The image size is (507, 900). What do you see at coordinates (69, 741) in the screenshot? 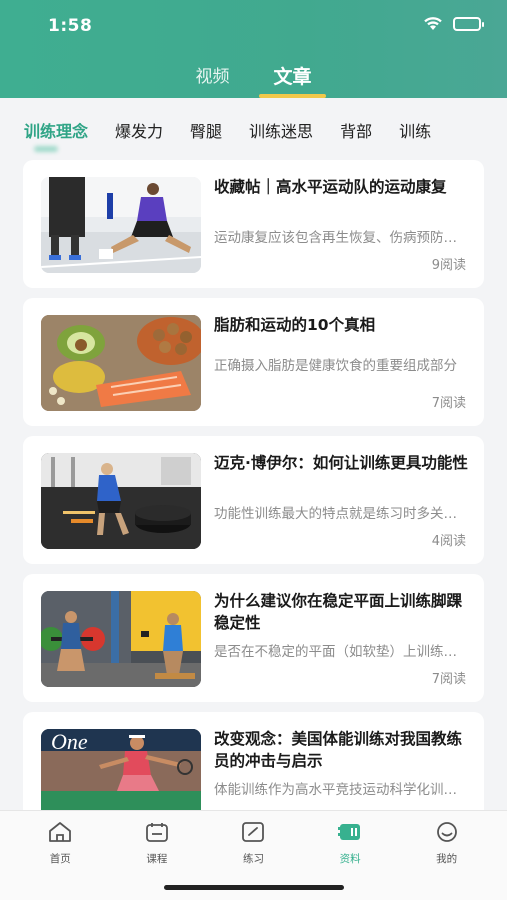
I see `banner-text: One` at bounding box center [69, 741].